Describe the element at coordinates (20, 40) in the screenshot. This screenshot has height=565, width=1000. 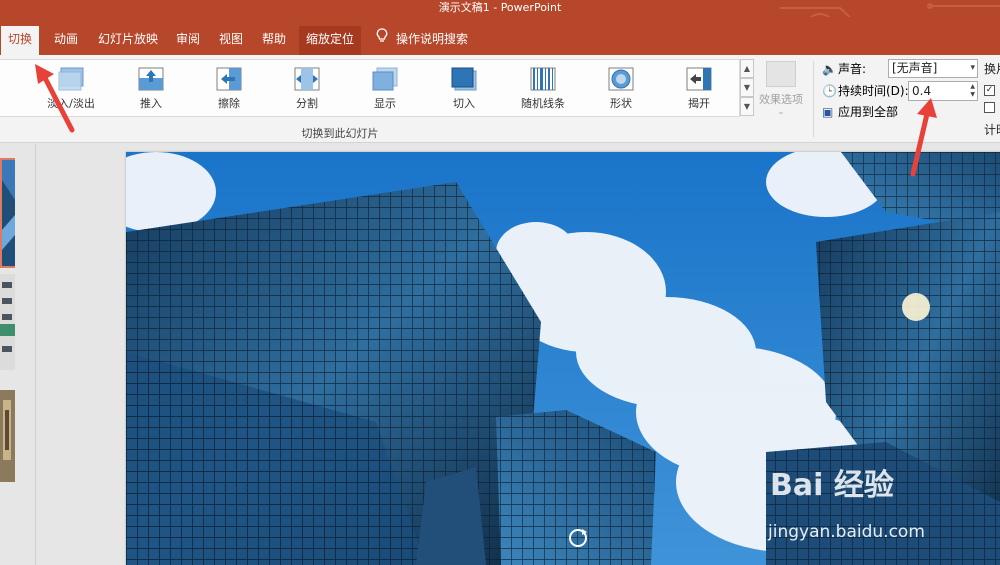
I see `tab-transitions: 切换` at that location.